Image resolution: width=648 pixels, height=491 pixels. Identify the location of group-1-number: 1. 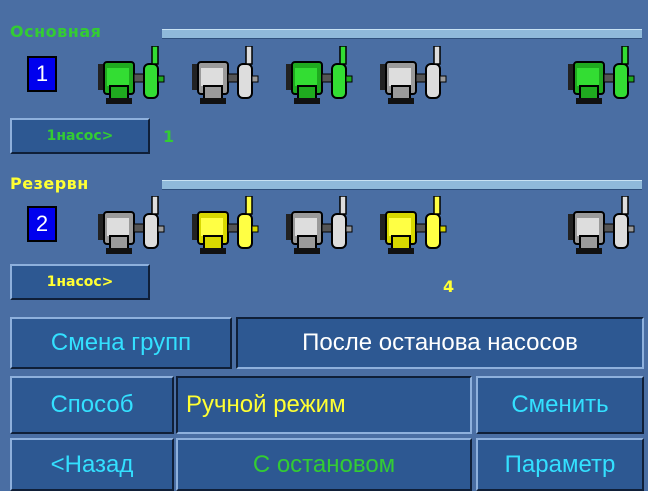
(42, 74).